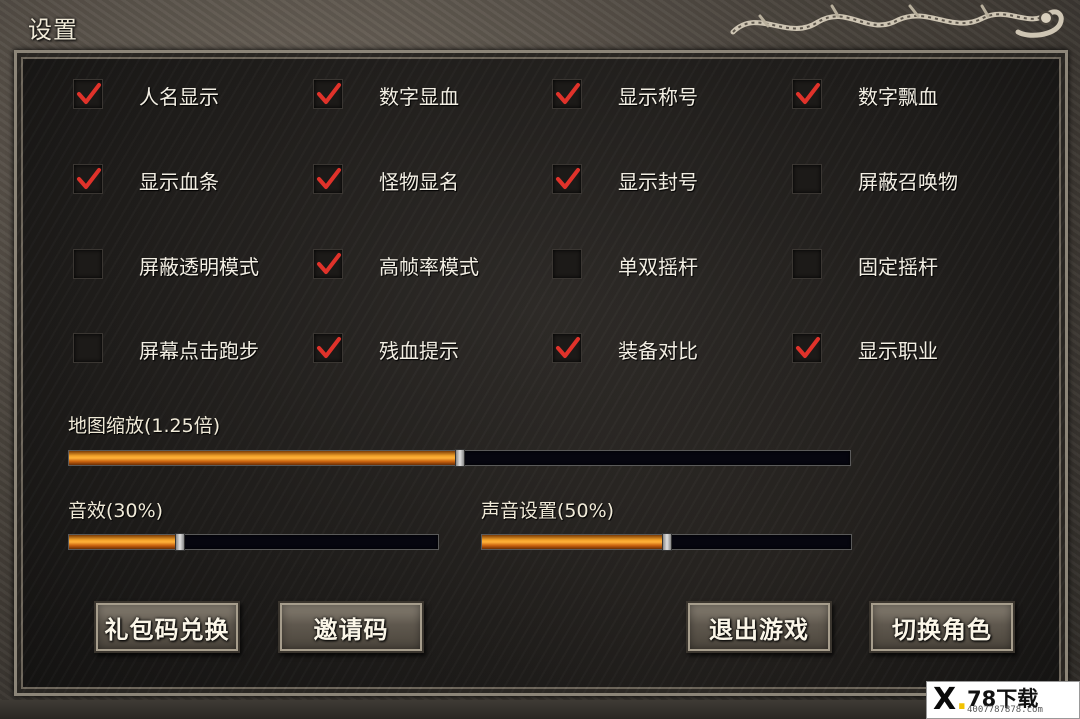  I want to click on option-floating-damage: 数字飘血, so click(865, 94).